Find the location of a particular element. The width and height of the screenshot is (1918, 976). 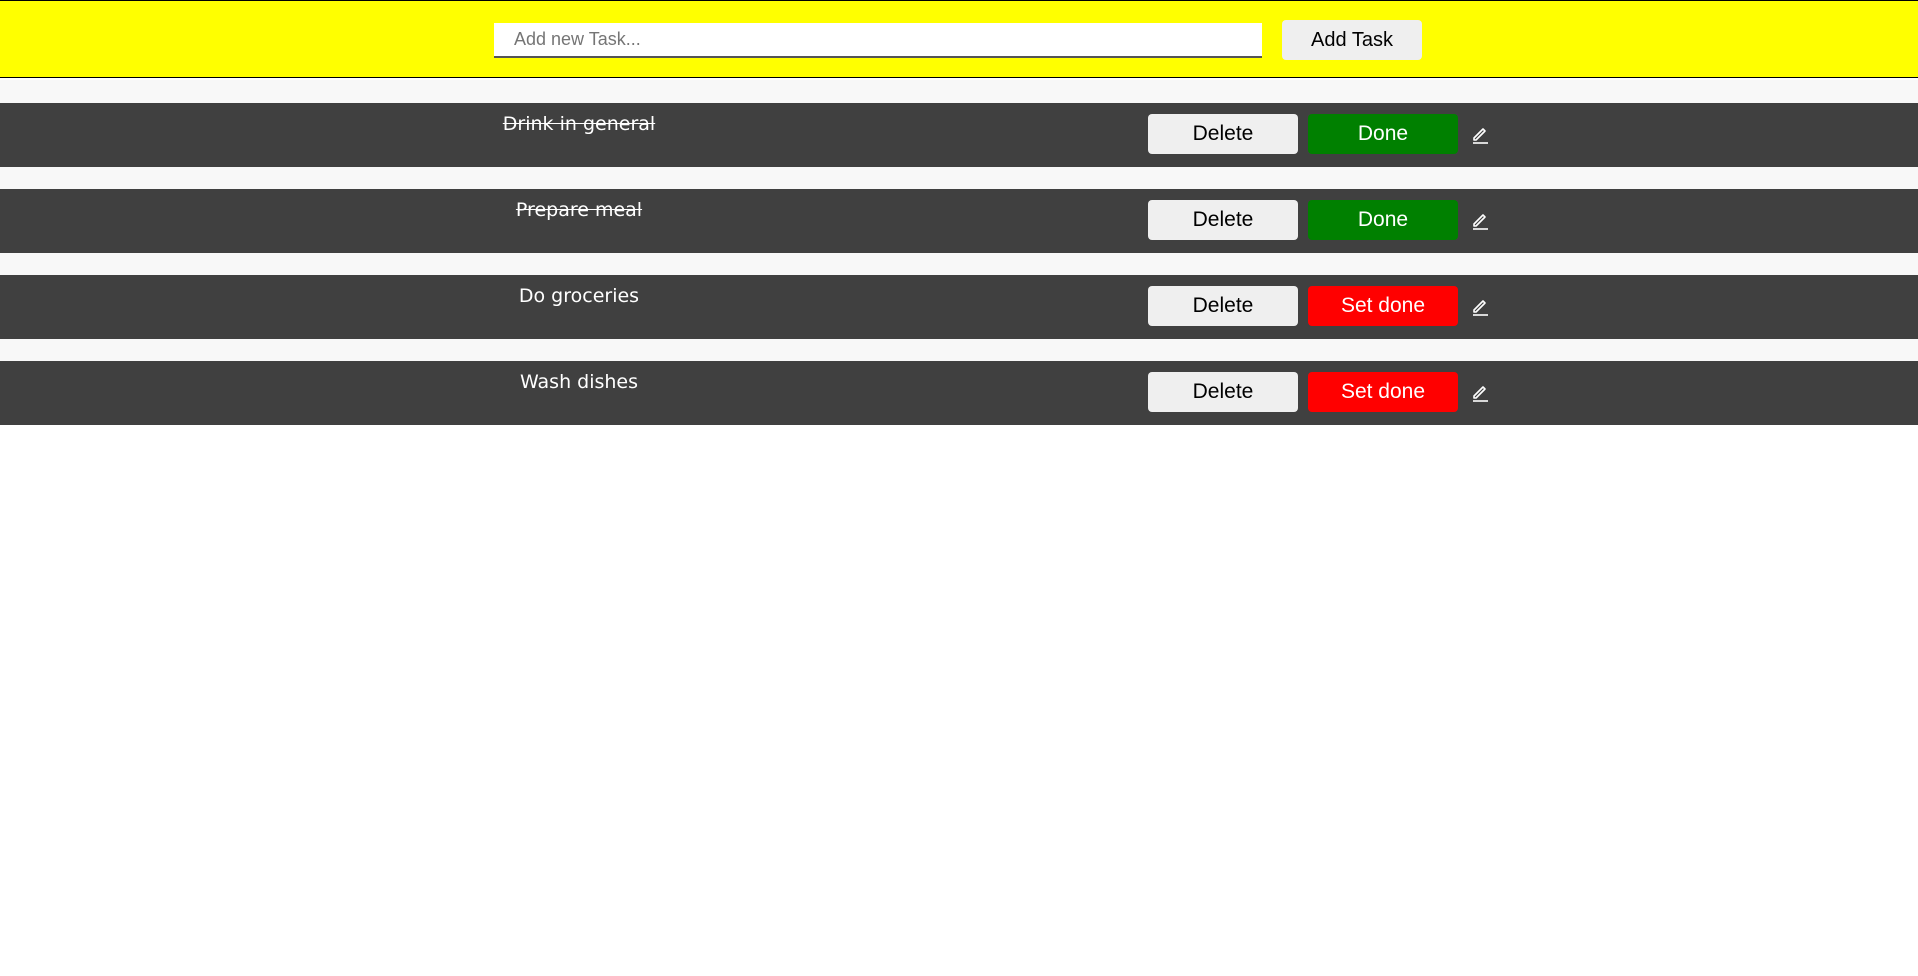

task-row: Prepare meal Delete Done is located at coordinates (959, 221).